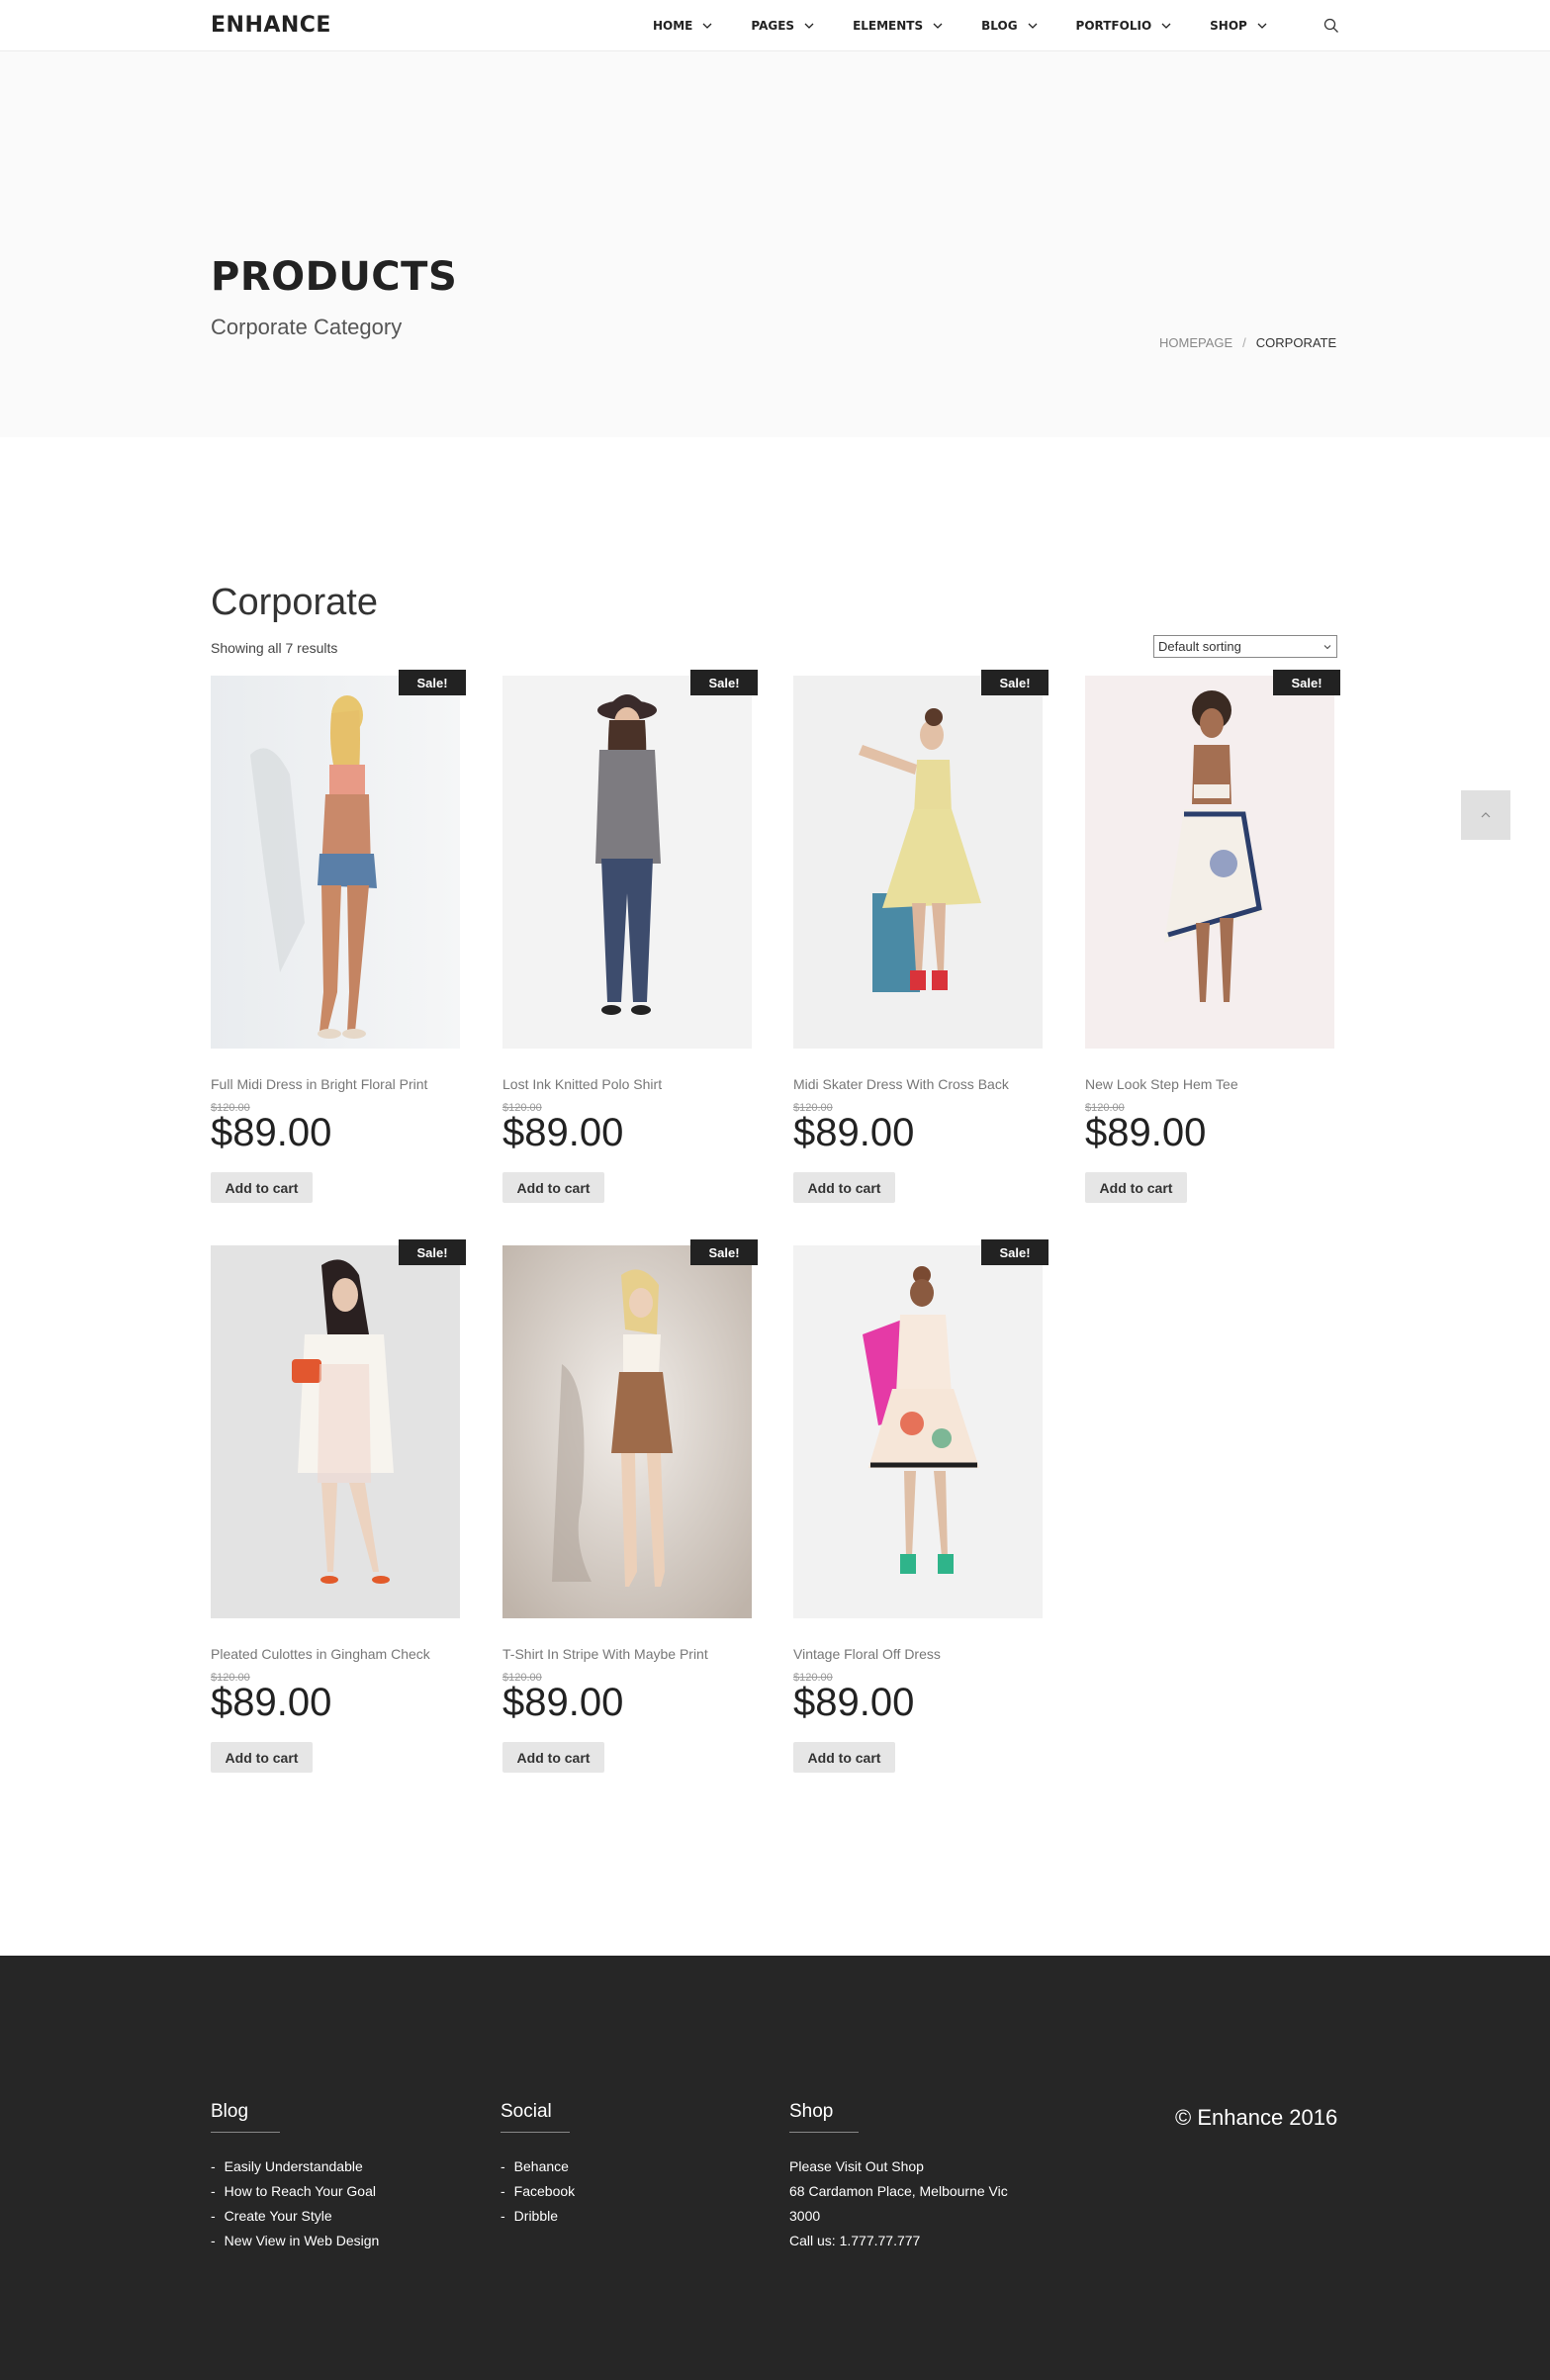 The height and width of the screenshot is (2380, 1550). I want to click on footer-shop-title: Shop, so click(824, 2117).